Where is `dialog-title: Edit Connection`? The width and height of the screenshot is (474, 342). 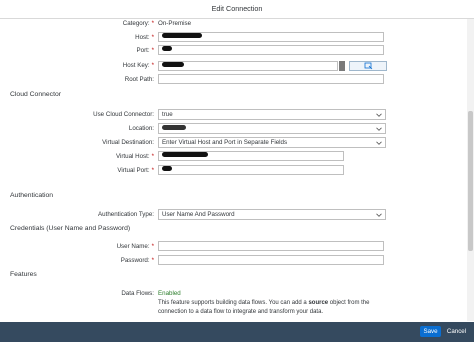 dialog-title: Edit Connection is located at coordinates (237, 9).